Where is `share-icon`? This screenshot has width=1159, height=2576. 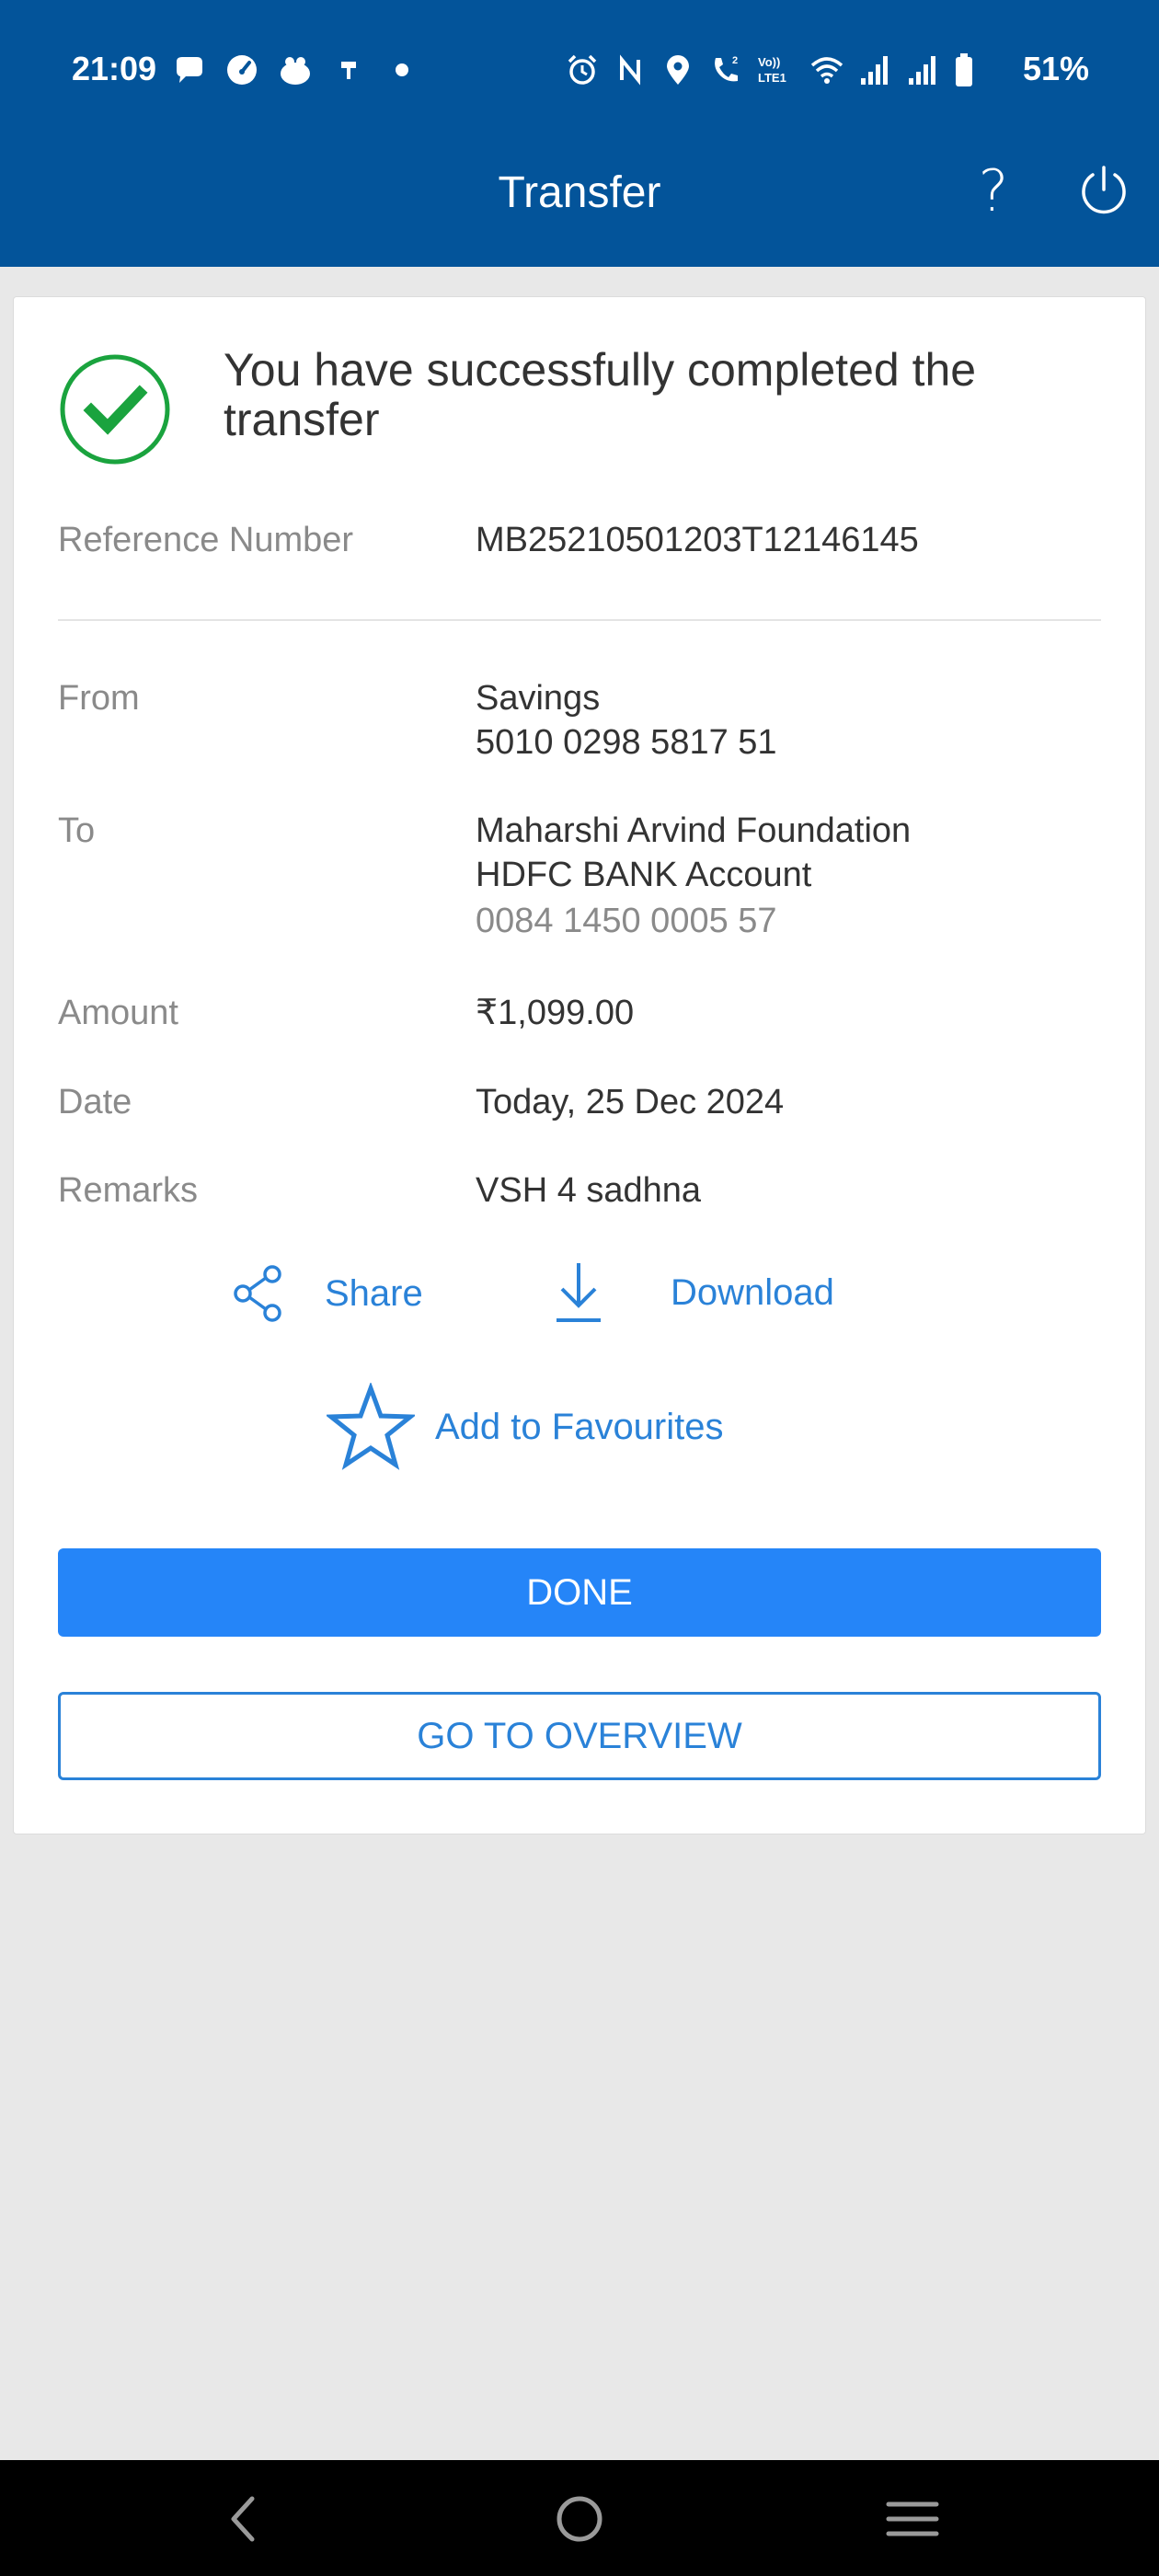
share-icon is located at coordinates (257, 1293).